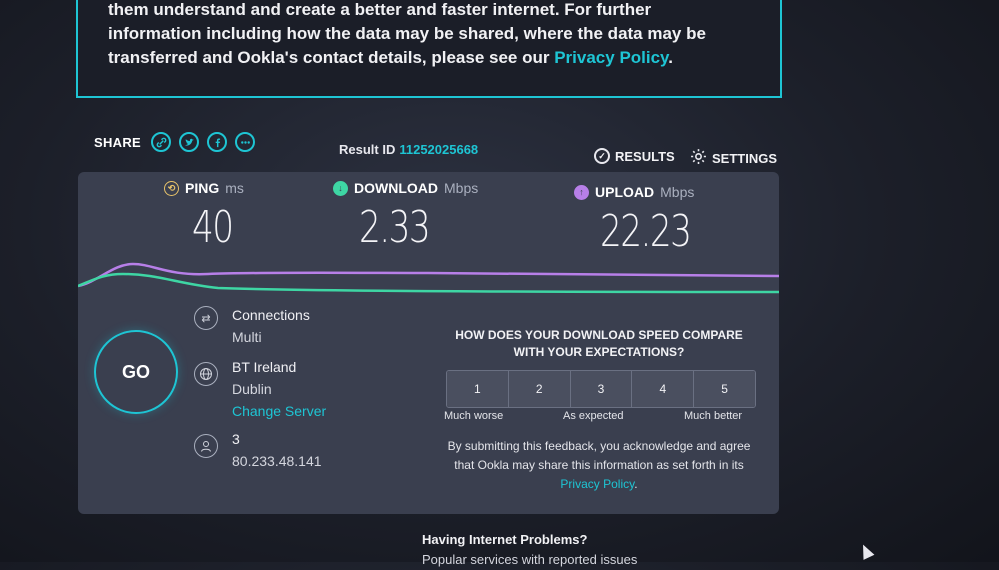 Image resolution: width=999 pixels, height=570 pixels. Describe the element at coordinates (236, 439) in the screenshot. I see `host-name: 3` at that location.